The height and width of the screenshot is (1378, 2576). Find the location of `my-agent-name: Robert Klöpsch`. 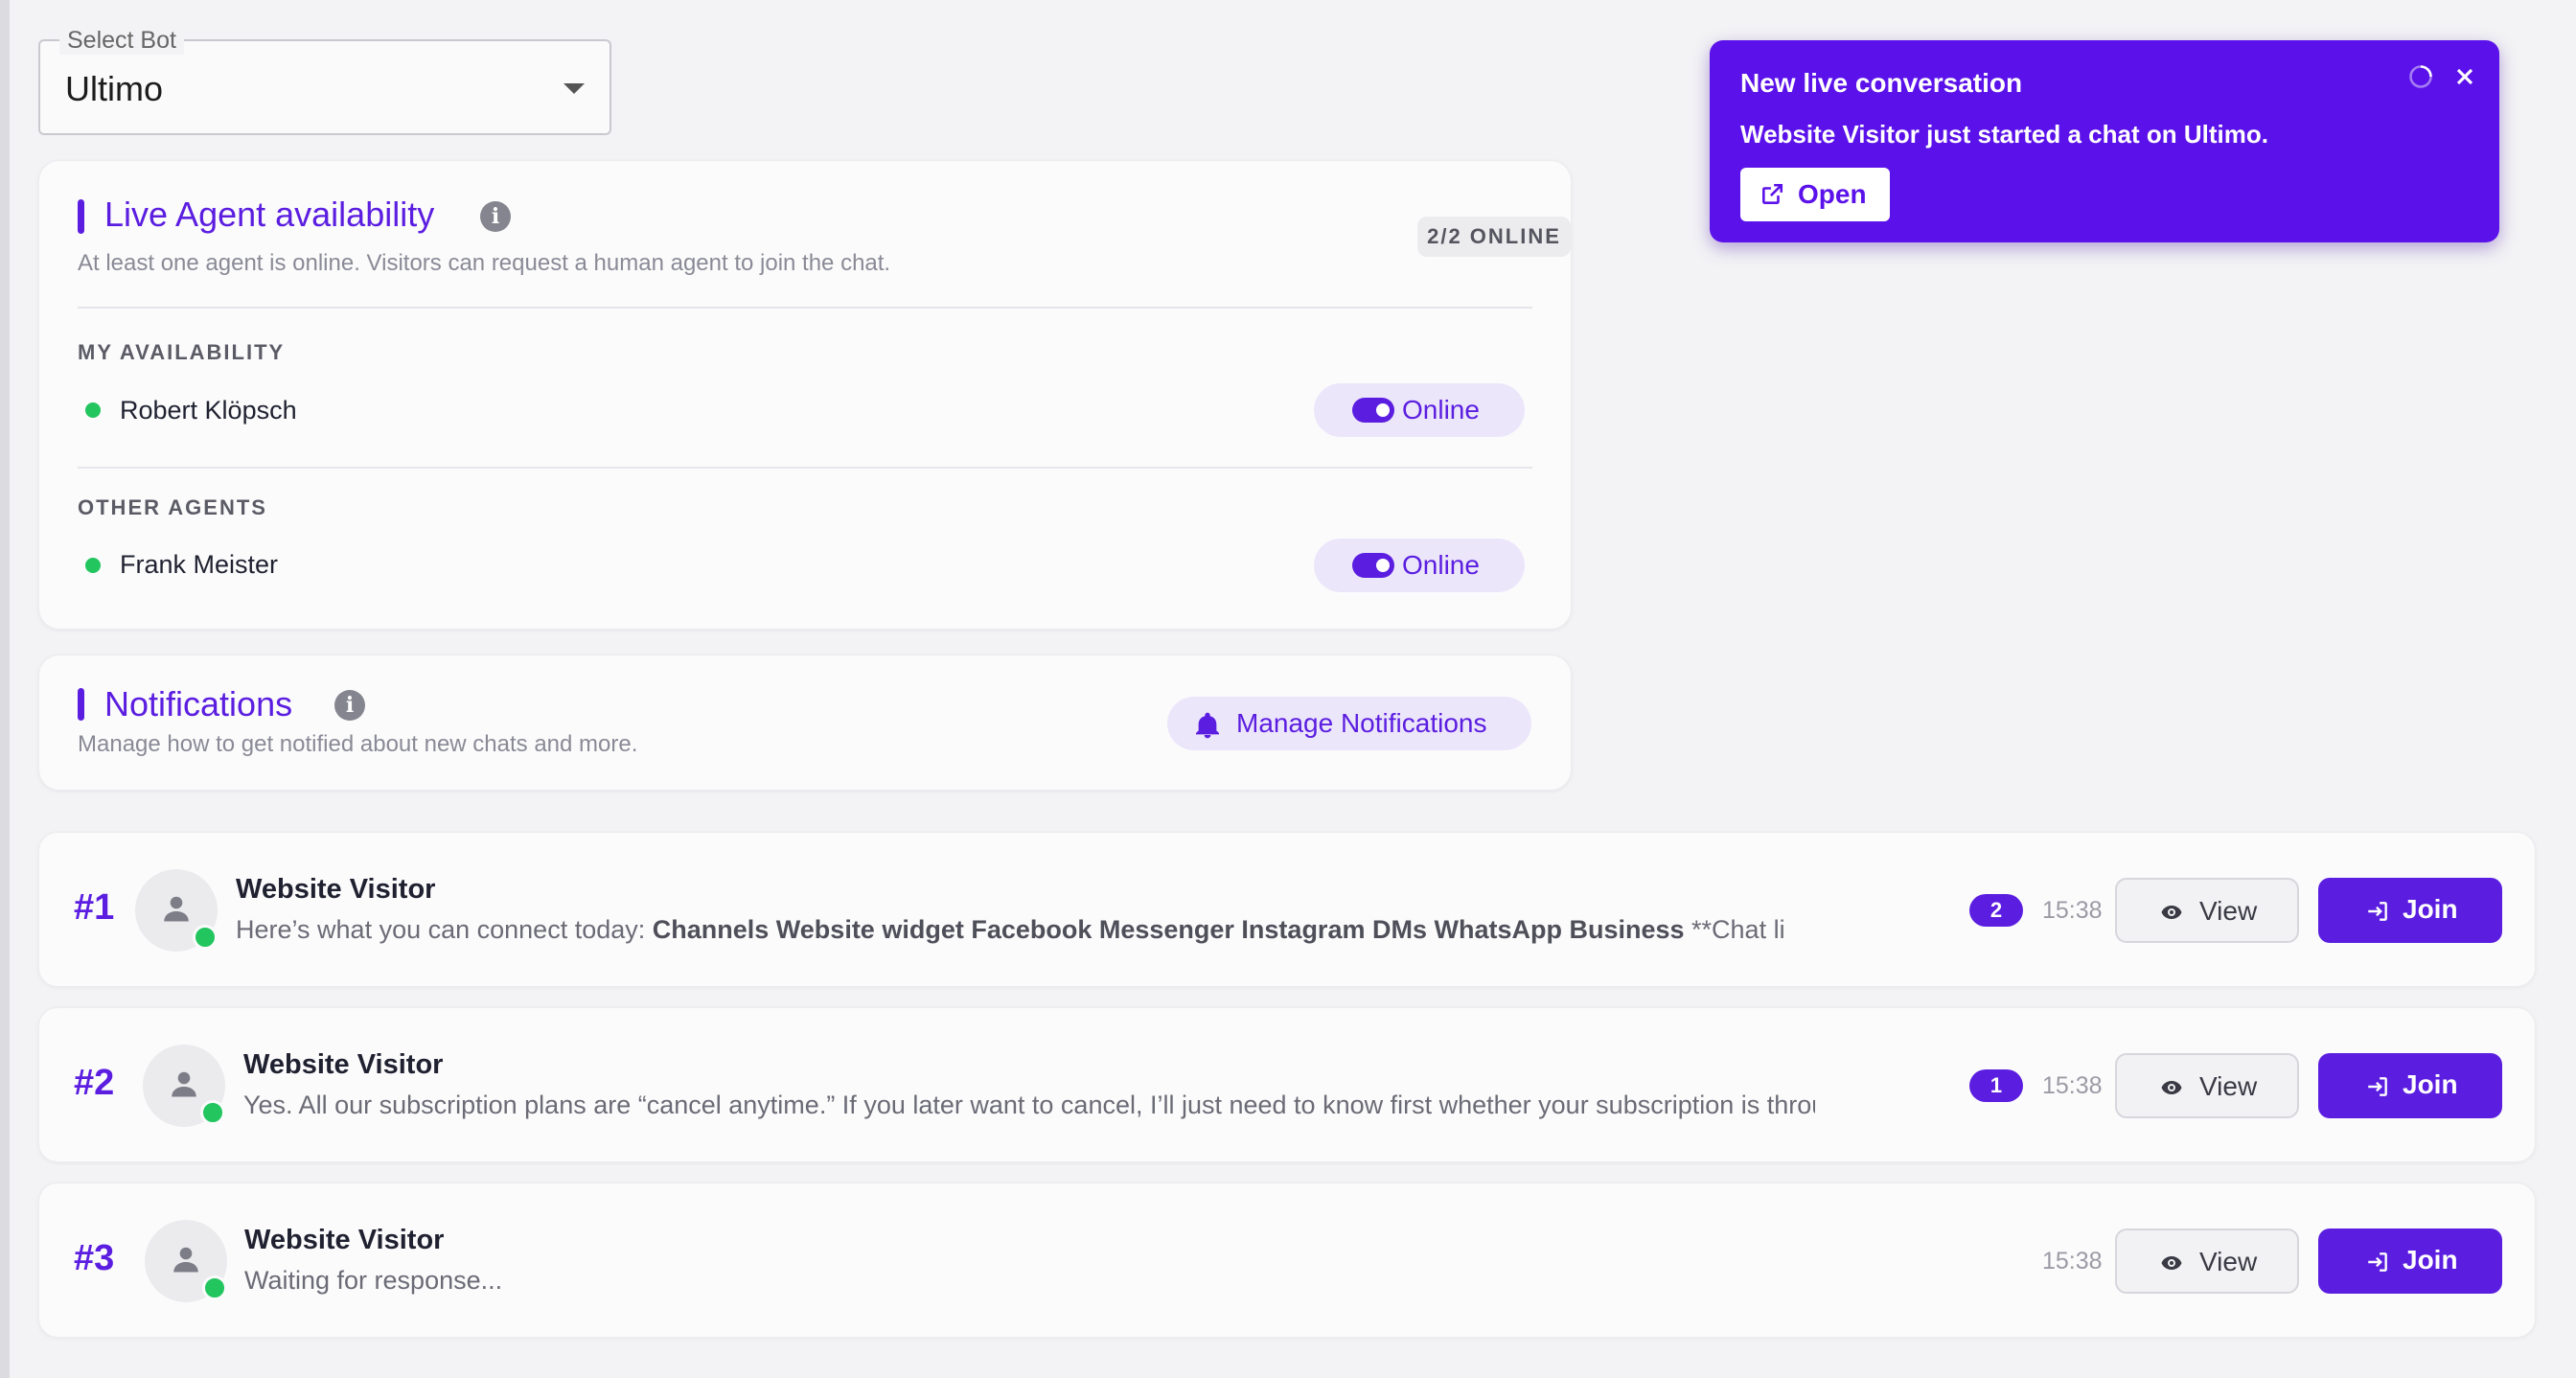

my-agent-name: Robert Klöpsch is located at coordinates (208, 411).